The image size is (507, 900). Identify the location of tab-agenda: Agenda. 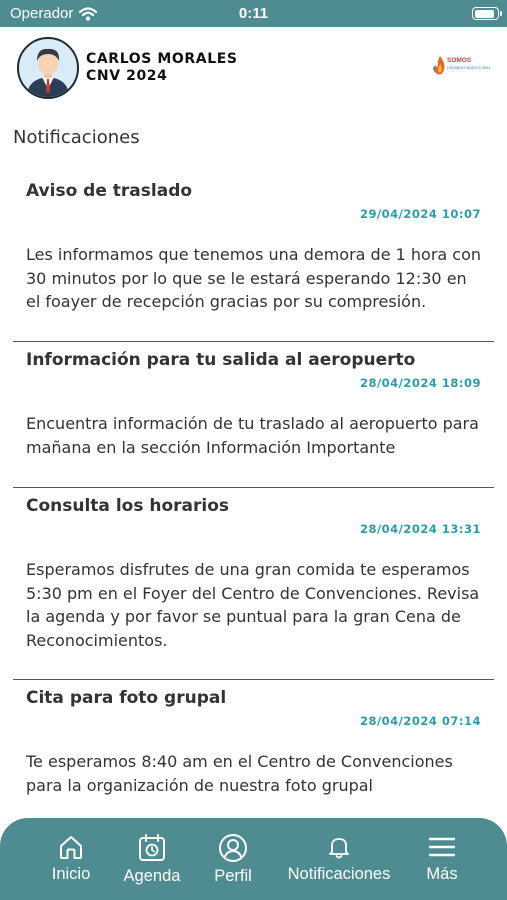
(152, 859).